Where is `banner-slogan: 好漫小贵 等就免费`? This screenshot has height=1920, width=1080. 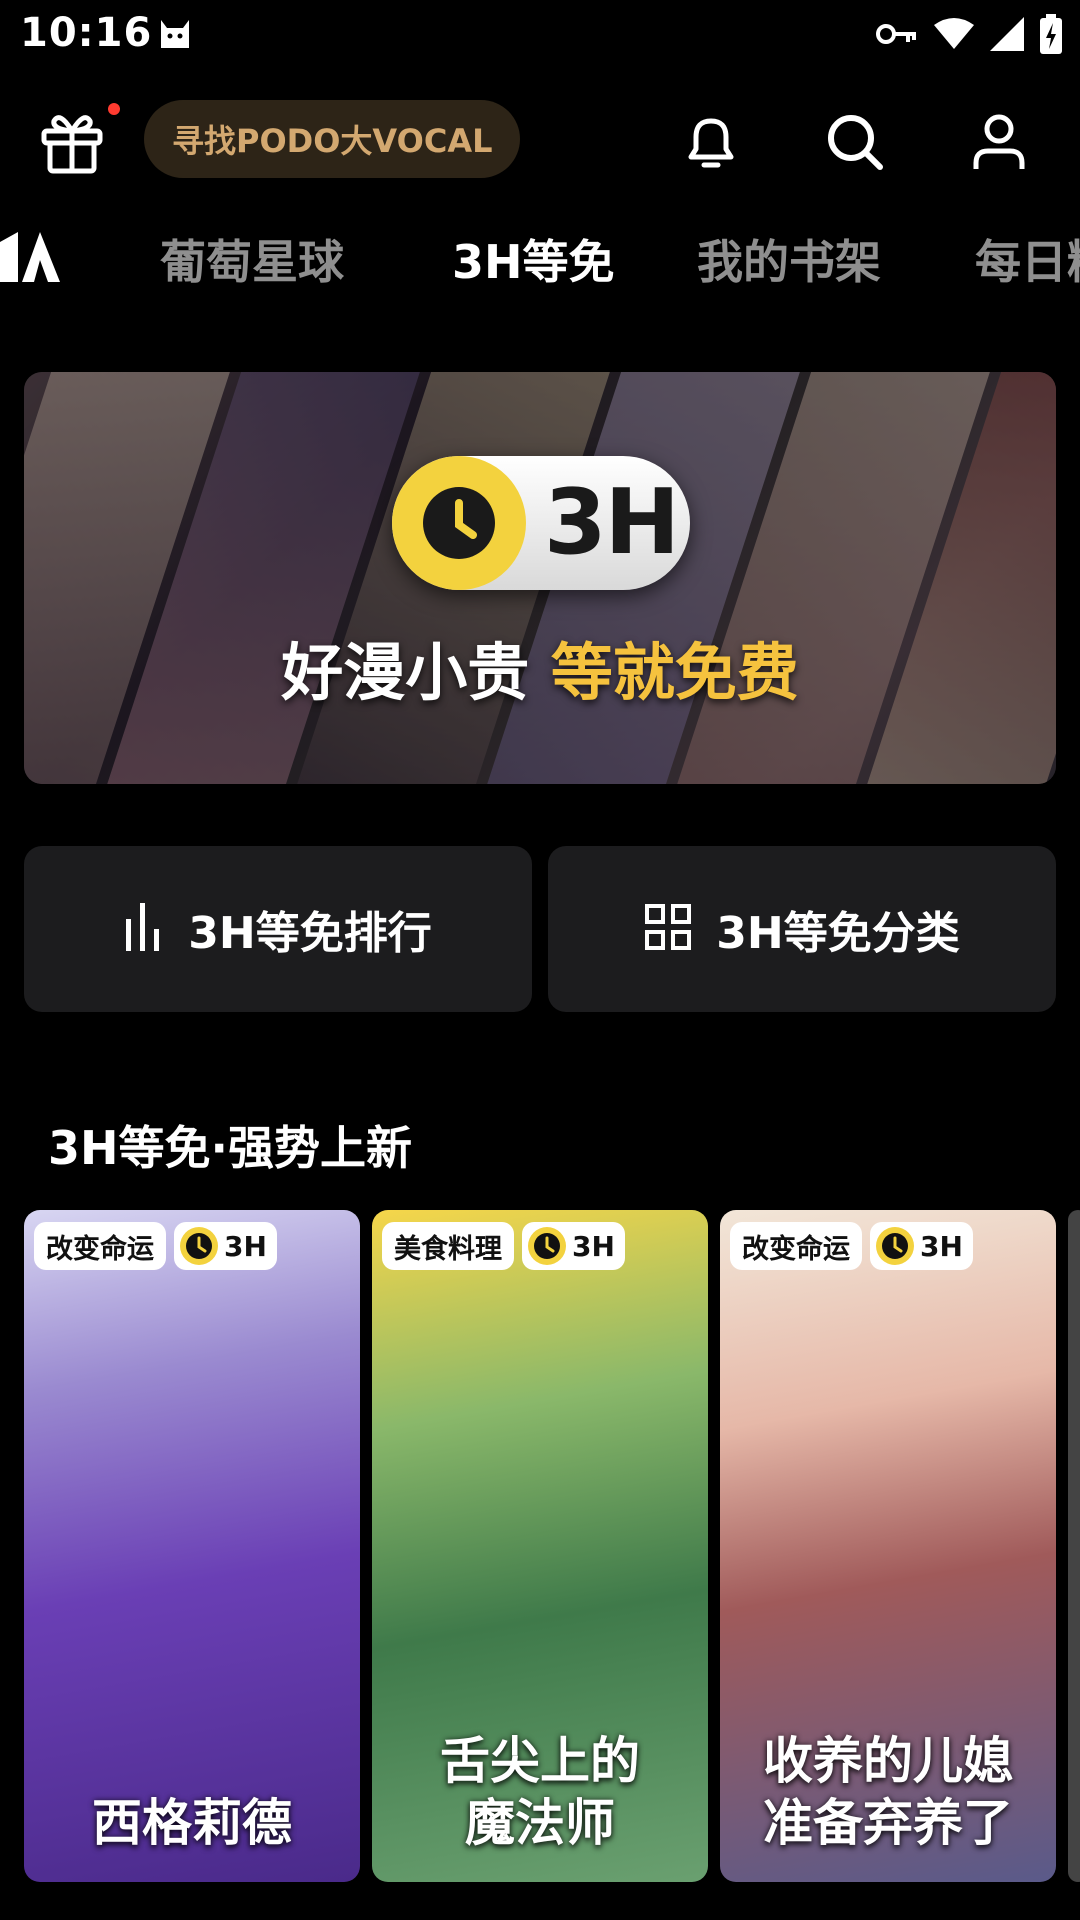 banner-slogan: 好漫小贵 等就免费 is located at coordinates (540, 667).